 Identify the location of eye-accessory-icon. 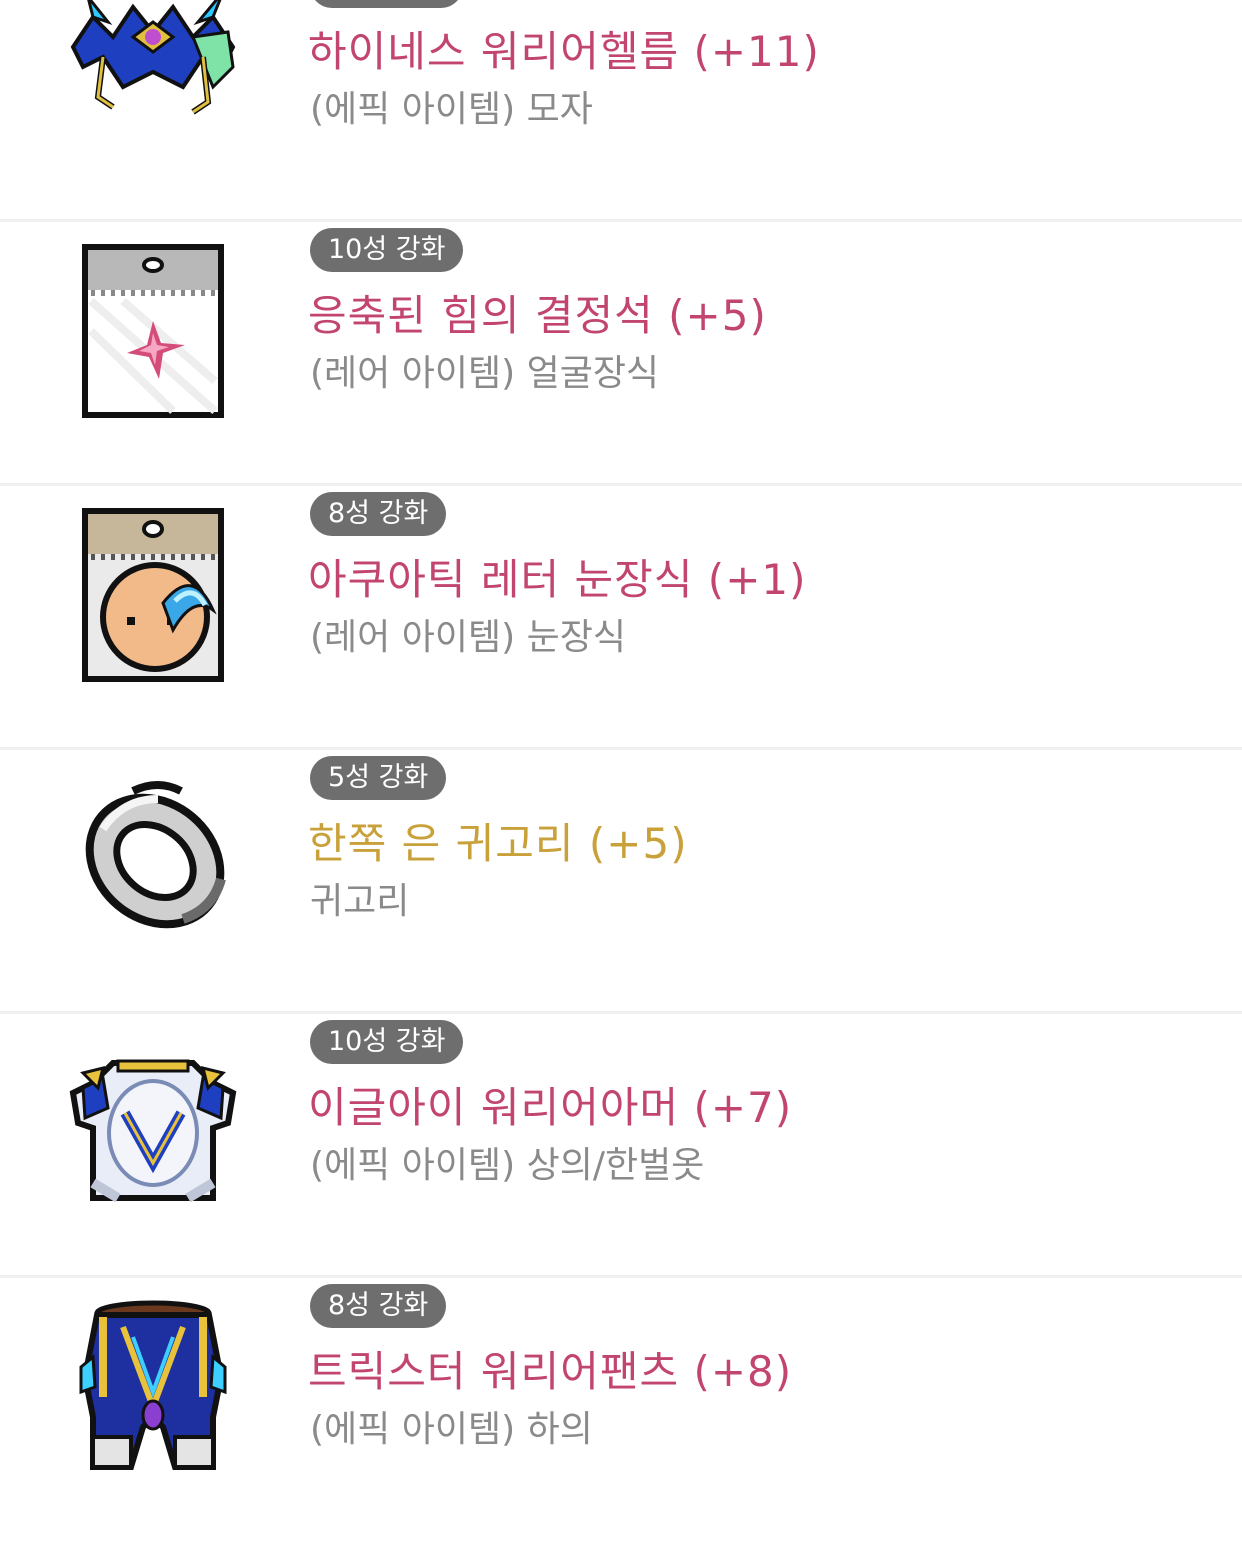
(153, 595).